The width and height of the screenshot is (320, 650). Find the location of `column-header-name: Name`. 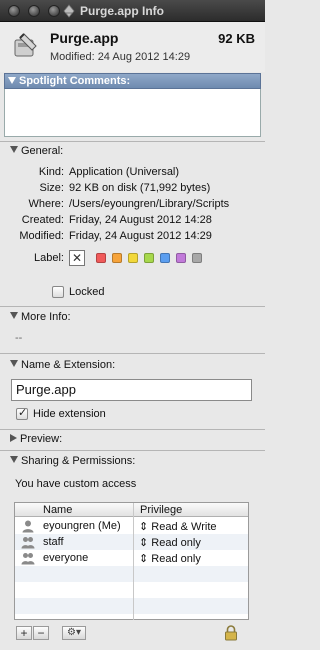

column-header-name: Name is located at coordinates (74, 510).